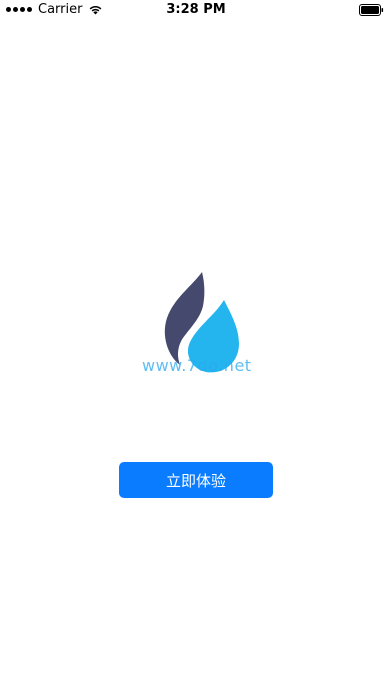  Describe the element at coordinates (196, 480) in the screenshot. I see `start-experience-button: 立即体验` at that location.